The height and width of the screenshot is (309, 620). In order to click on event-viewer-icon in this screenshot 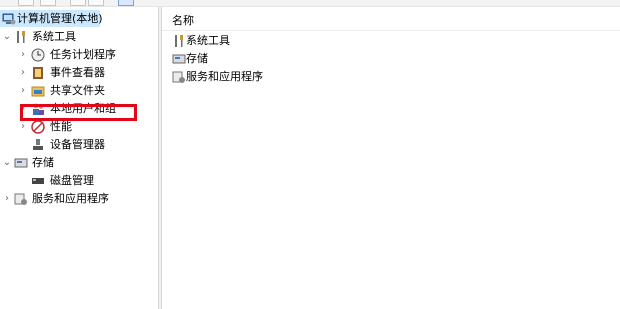, I will do `click(38, 73)`.